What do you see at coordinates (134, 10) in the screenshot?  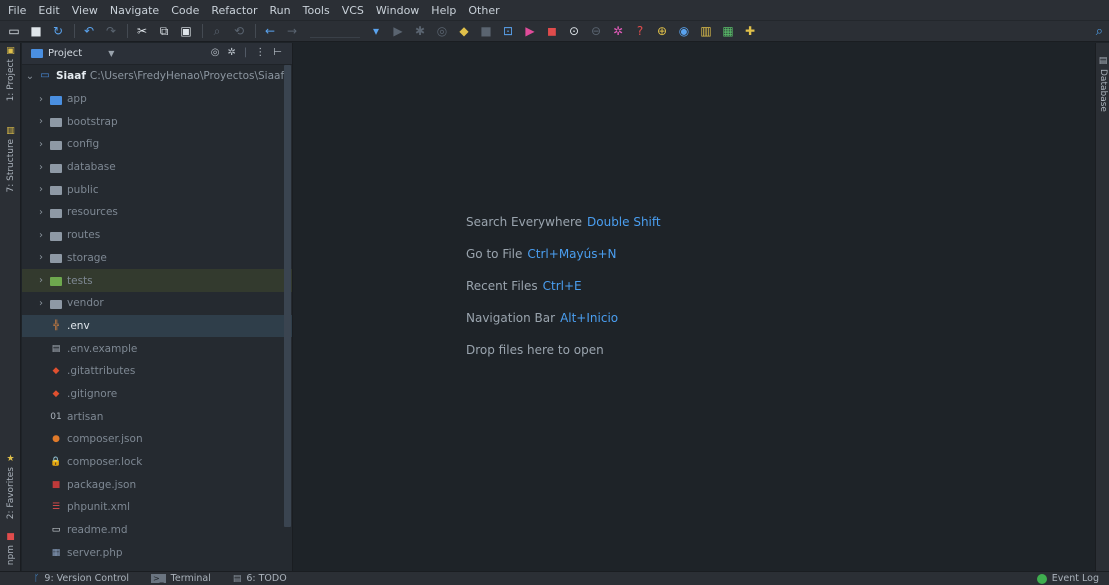 I see `menu-navigate: Navigate` at bounding box center [134, 10].